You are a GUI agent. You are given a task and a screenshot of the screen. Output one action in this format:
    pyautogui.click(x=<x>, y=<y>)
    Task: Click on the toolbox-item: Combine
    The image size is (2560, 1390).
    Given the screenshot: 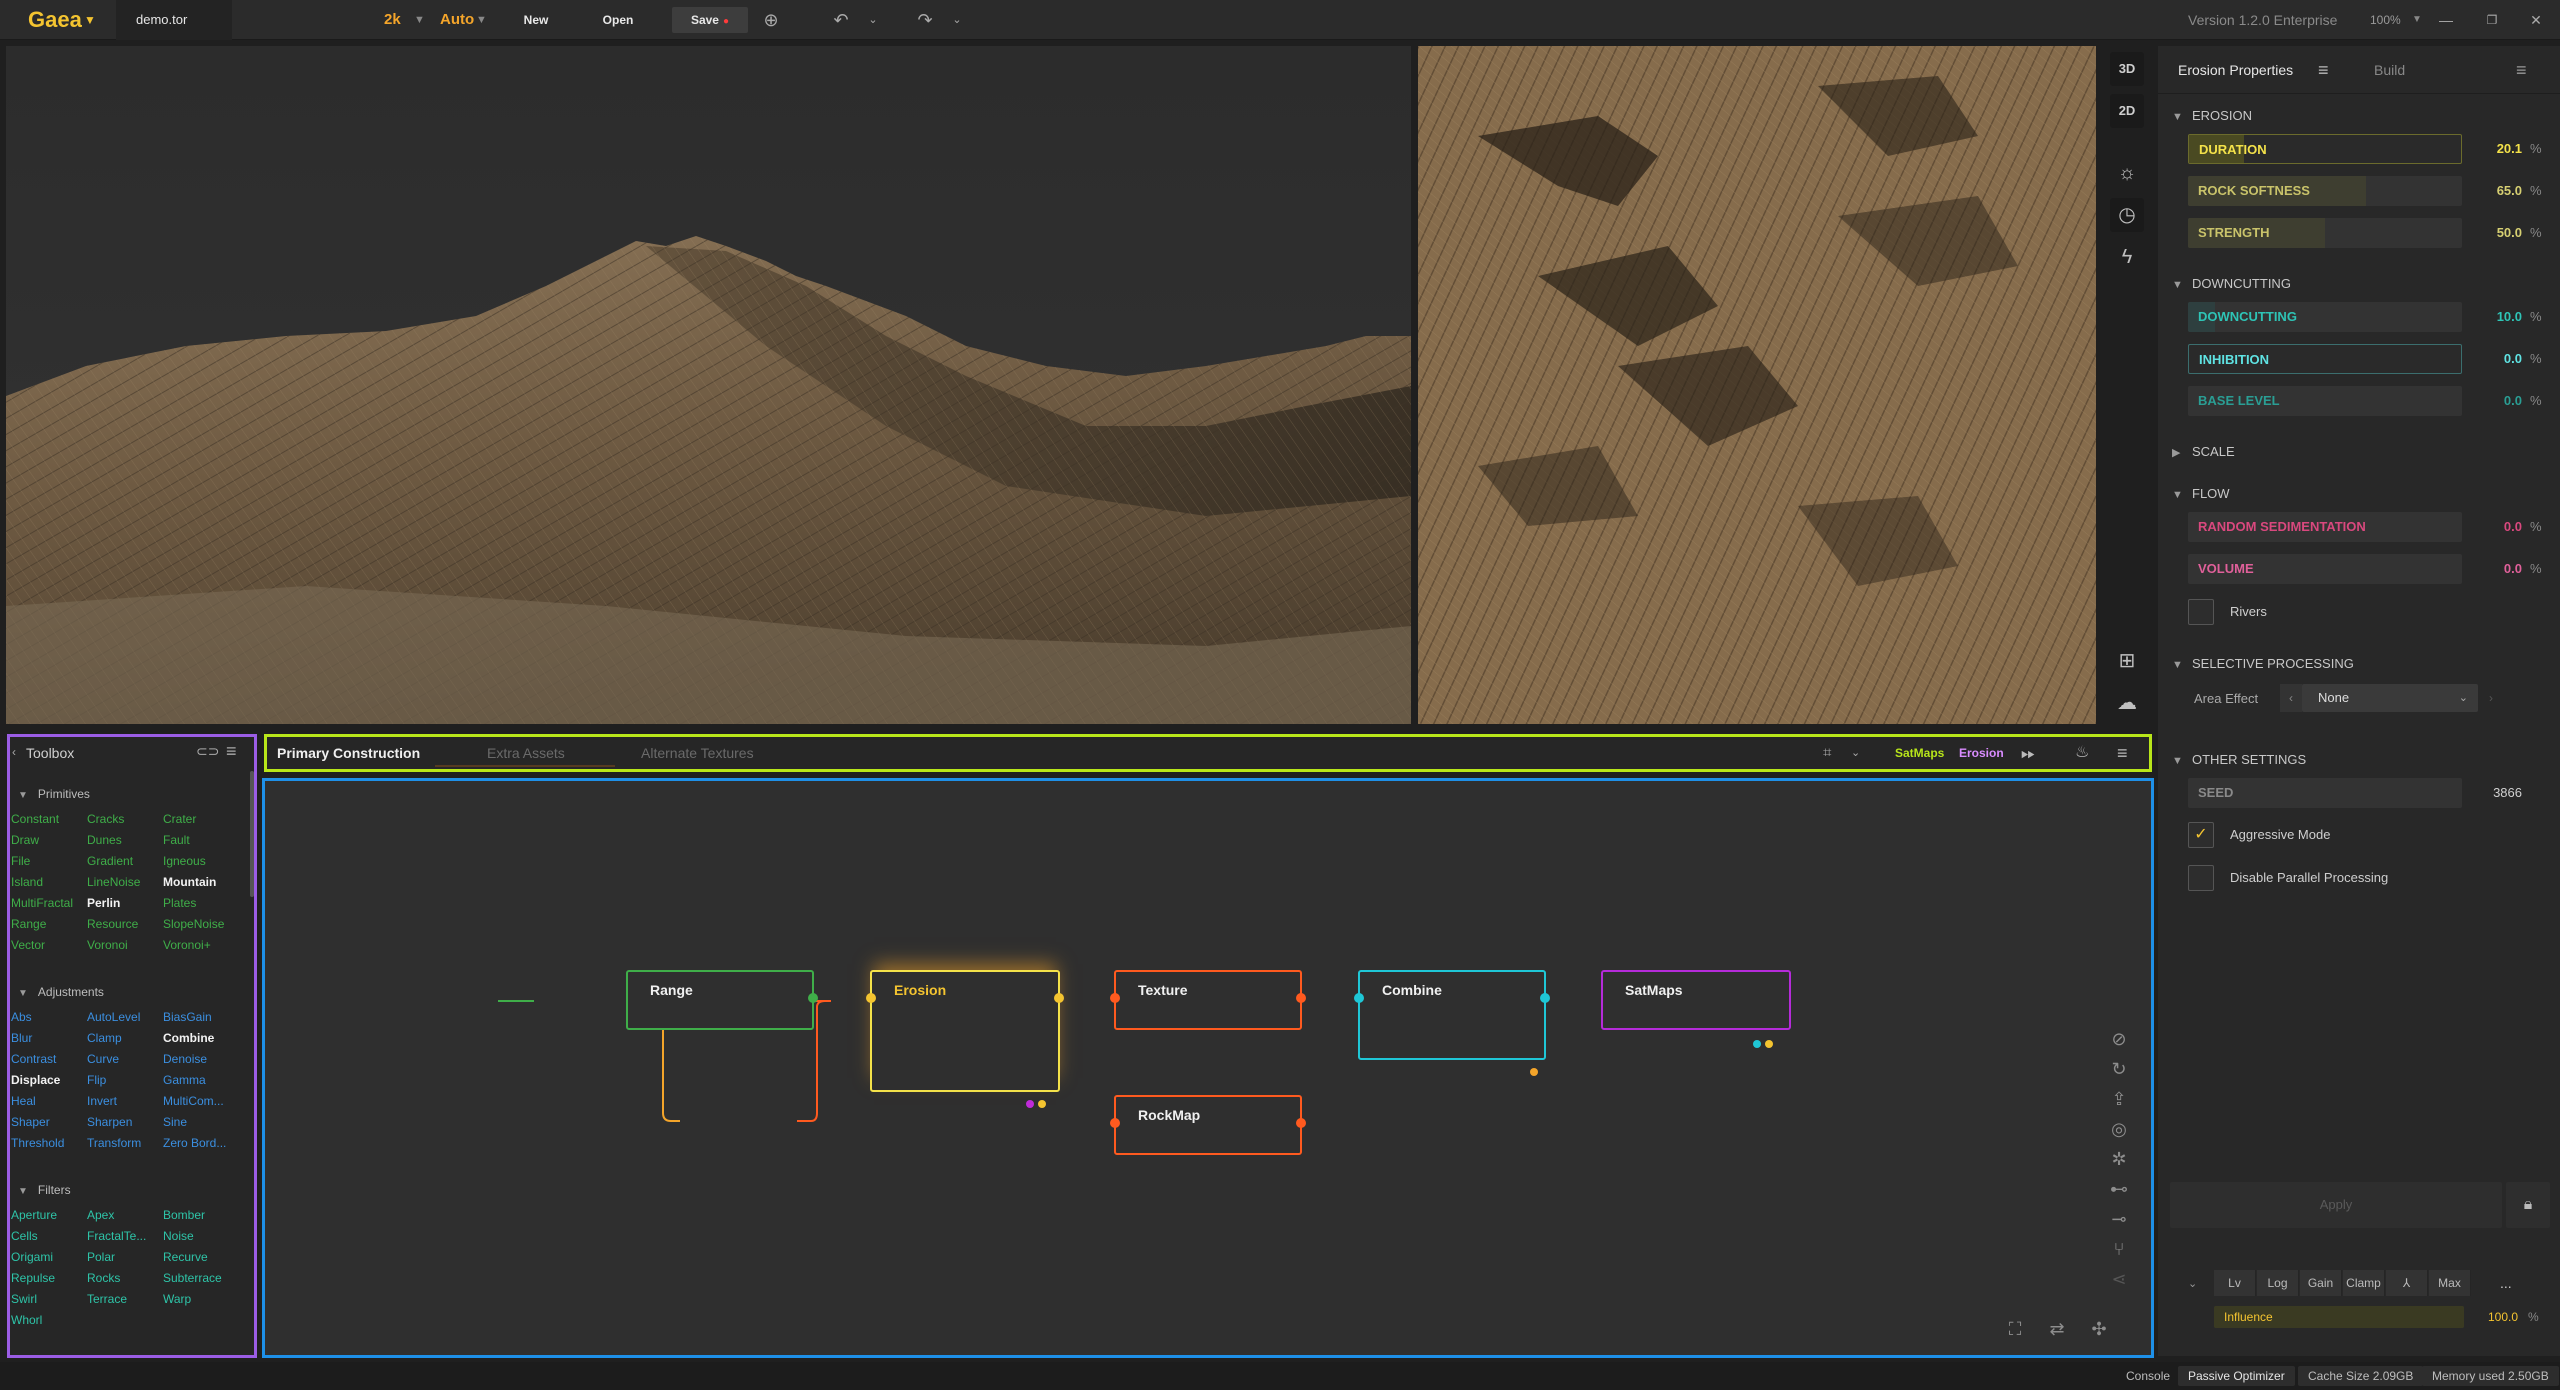 What is the action you would take?
    pyautogui.click(x=188, y=1038)
    